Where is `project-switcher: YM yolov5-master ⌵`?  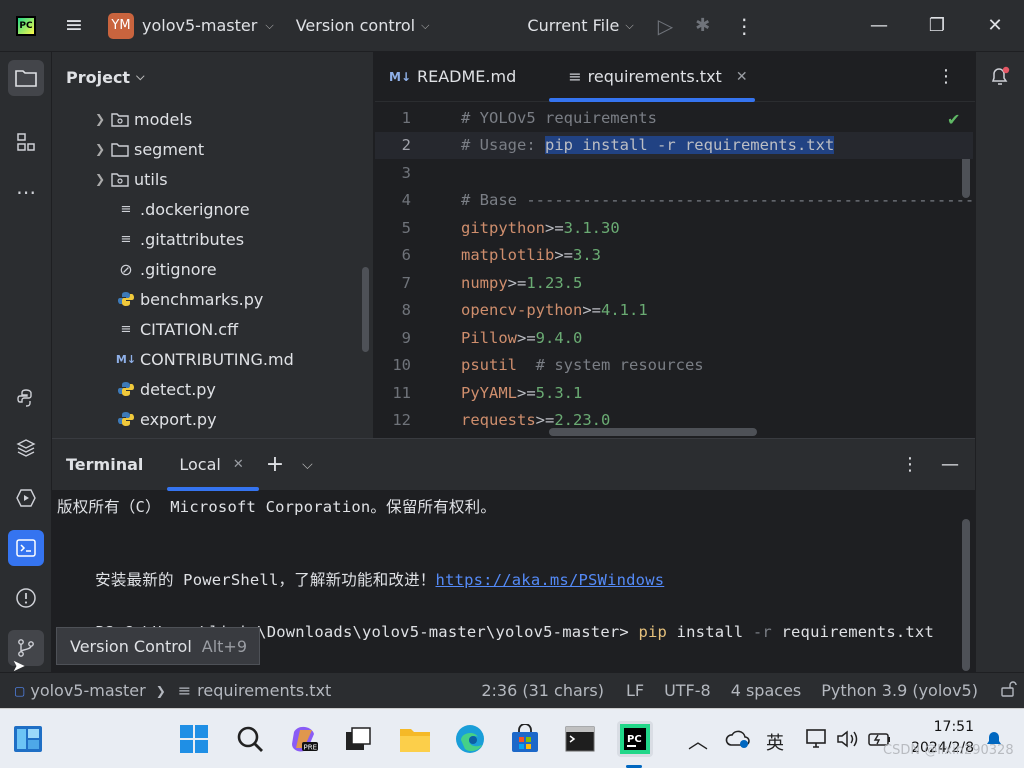
project-switcher: YM yolov5-master ⌵ is located at coordinates (191, 25).